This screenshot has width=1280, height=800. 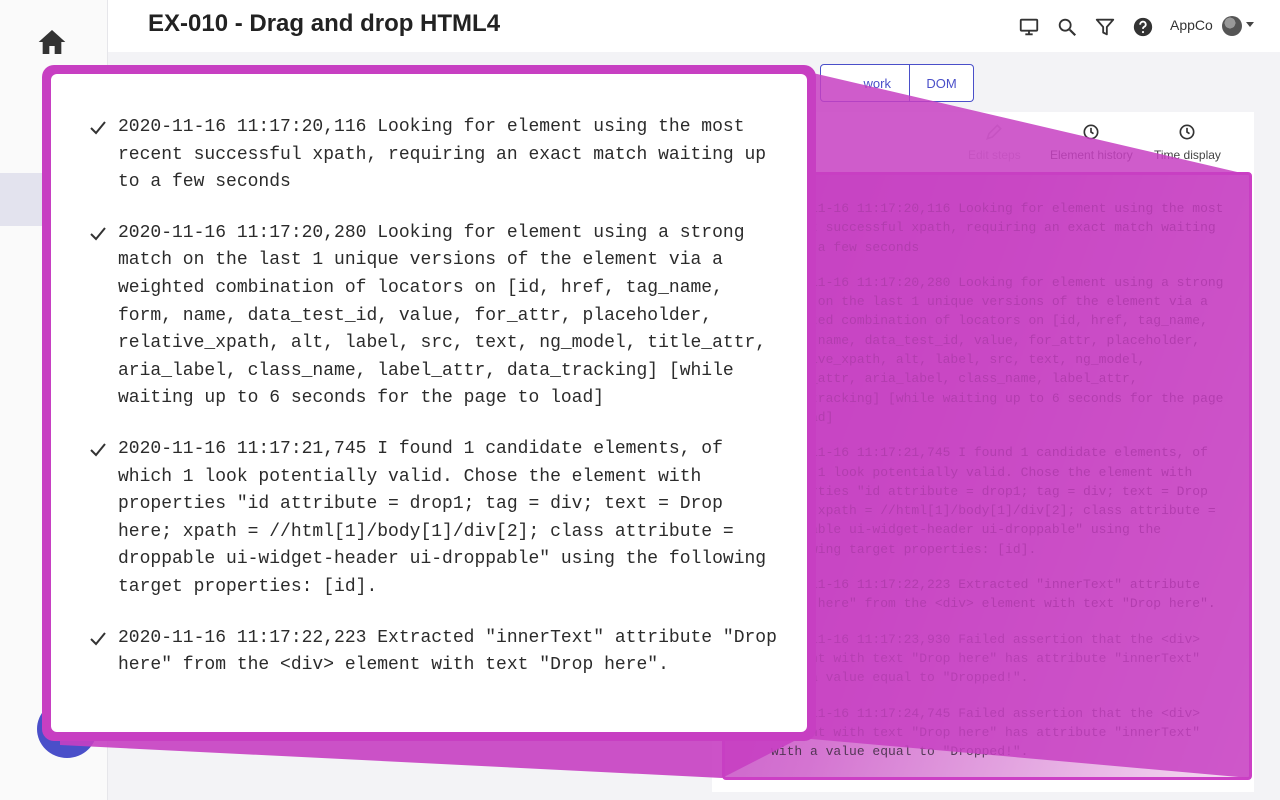 What do you see at coordinates (865, 83) in the screenshot?
I see `tab-network: work` at bounding box center [865, 83].